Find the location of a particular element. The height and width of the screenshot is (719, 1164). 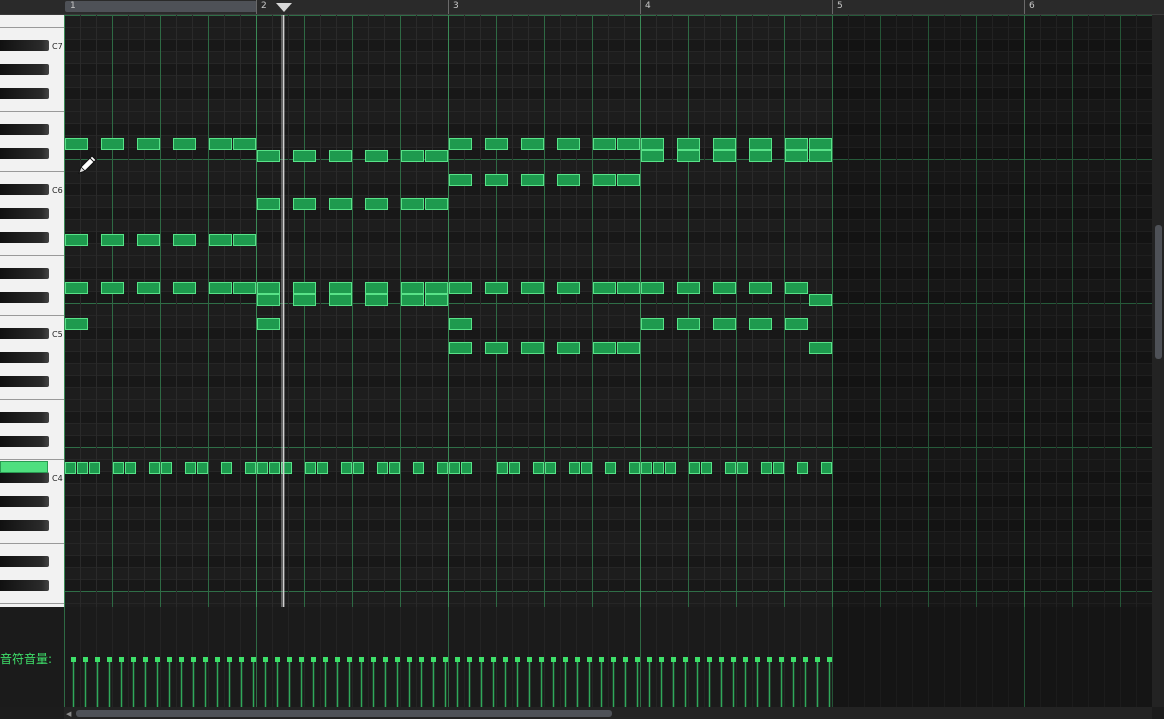

pencil-icon is located at coordinates (87, 164).